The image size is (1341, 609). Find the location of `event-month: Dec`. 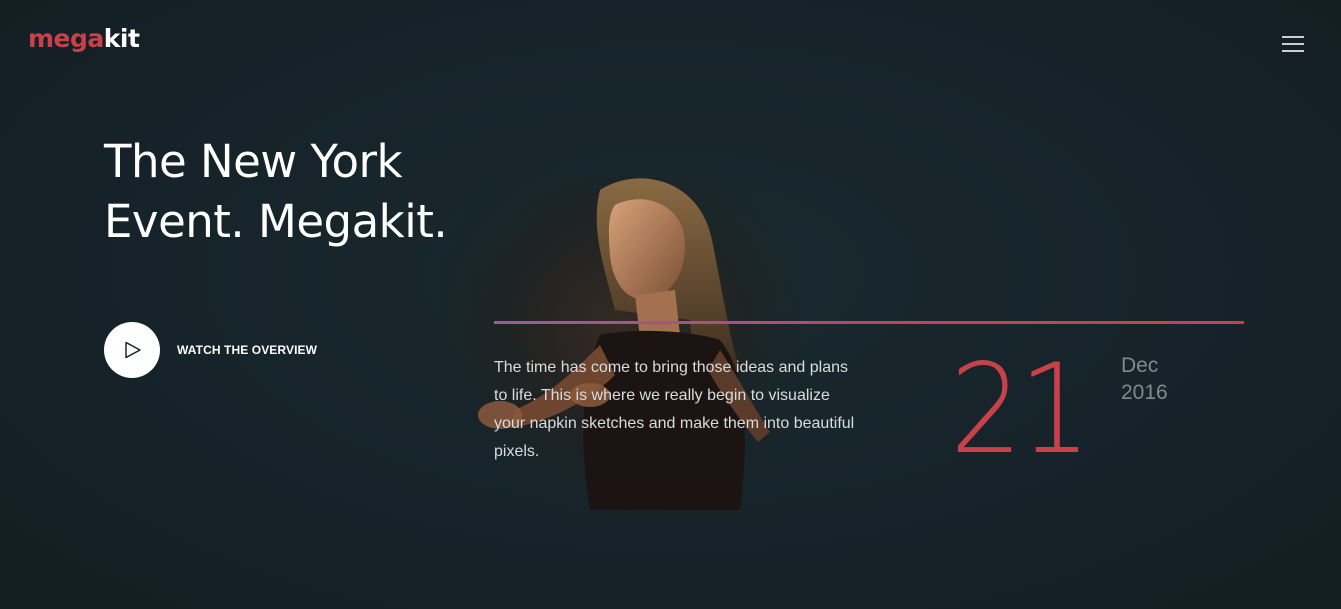

event-month: Dec is located at coordinates (1140, 365).